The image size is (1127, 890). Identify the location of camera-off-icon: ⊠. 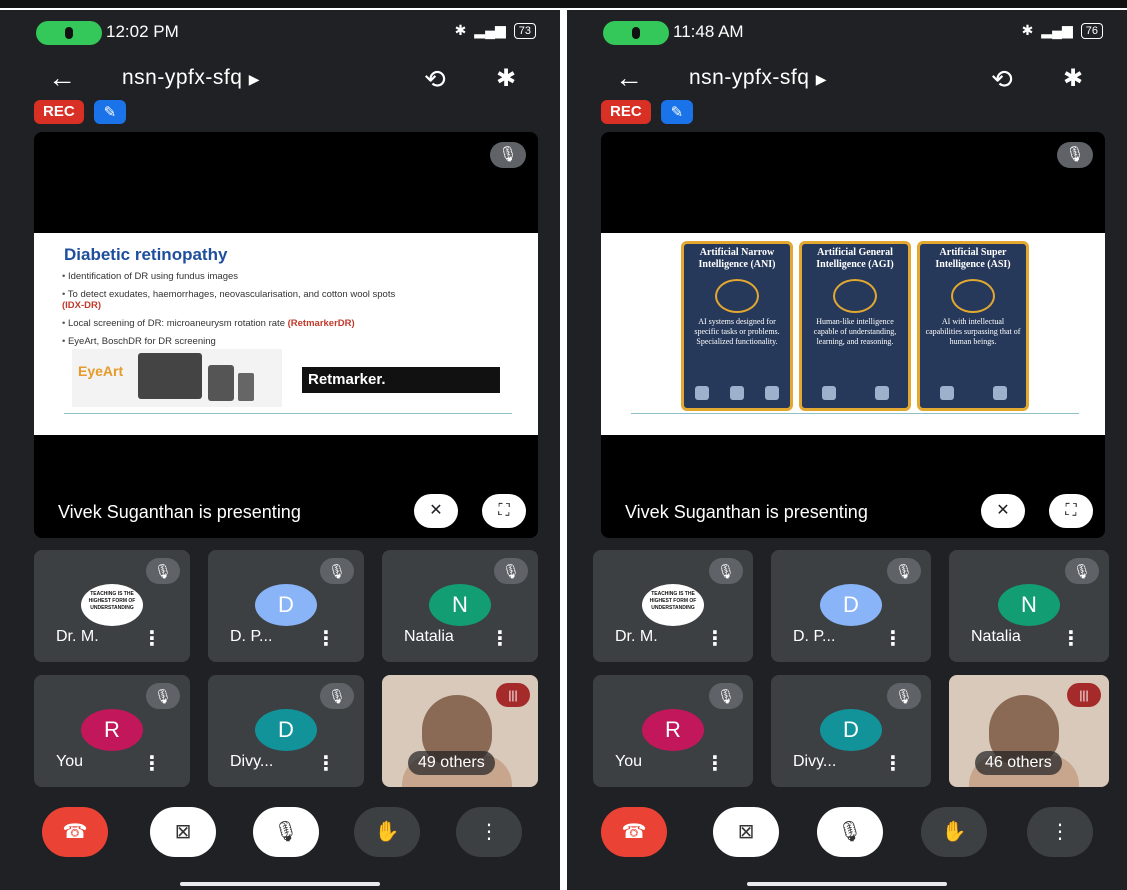
(183, 832).